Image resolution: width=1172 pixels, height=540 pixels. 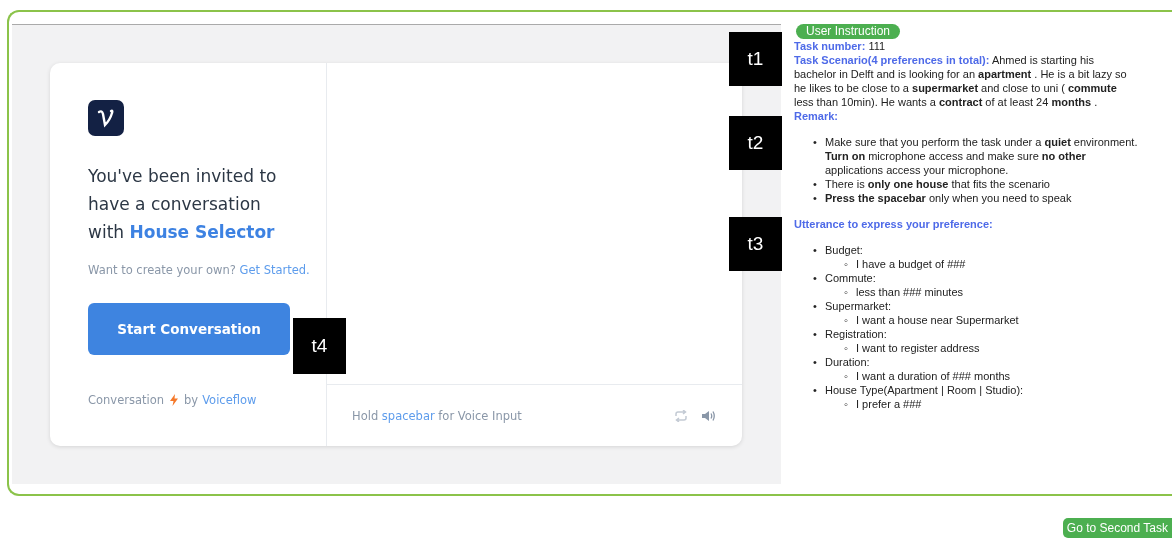 I want to click on tag-label: t4, so click(x=319, y=346).